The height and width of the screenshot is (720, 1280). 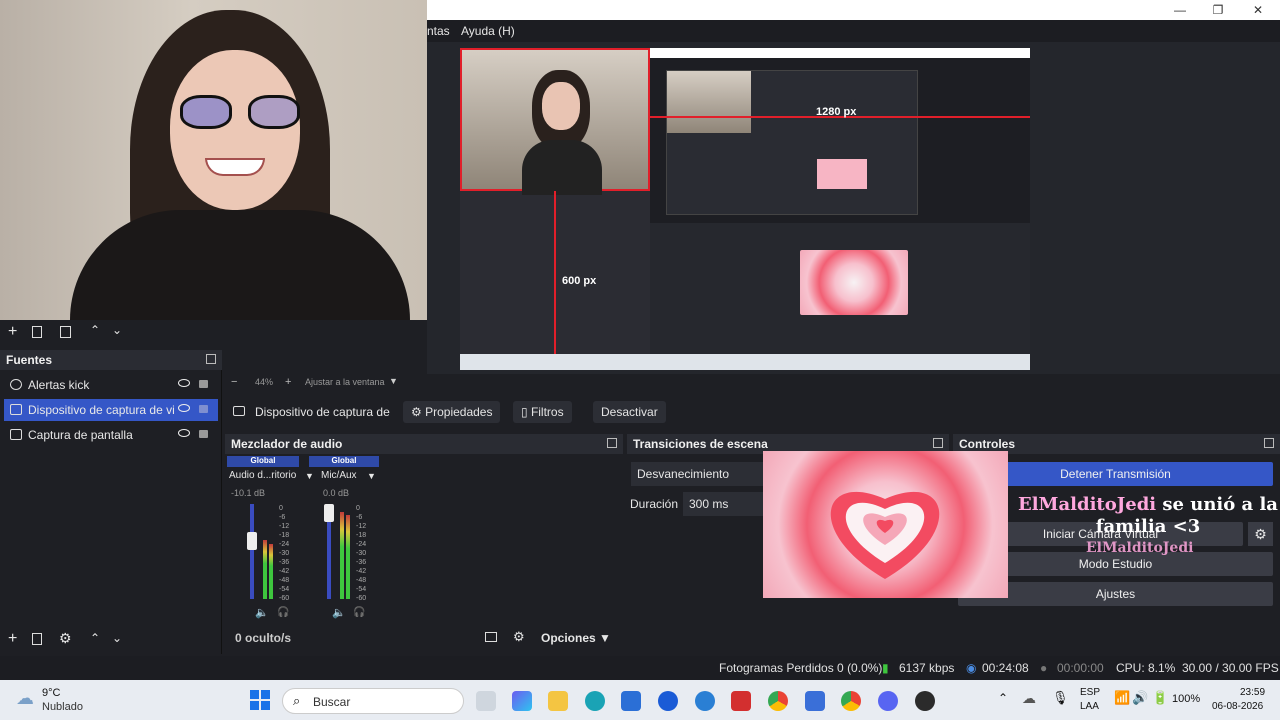 What do you see at coordinates (1237, 706) in the screenshot?
I see `clock-date: 06-08-2026` at bounding box center [1237, 706].